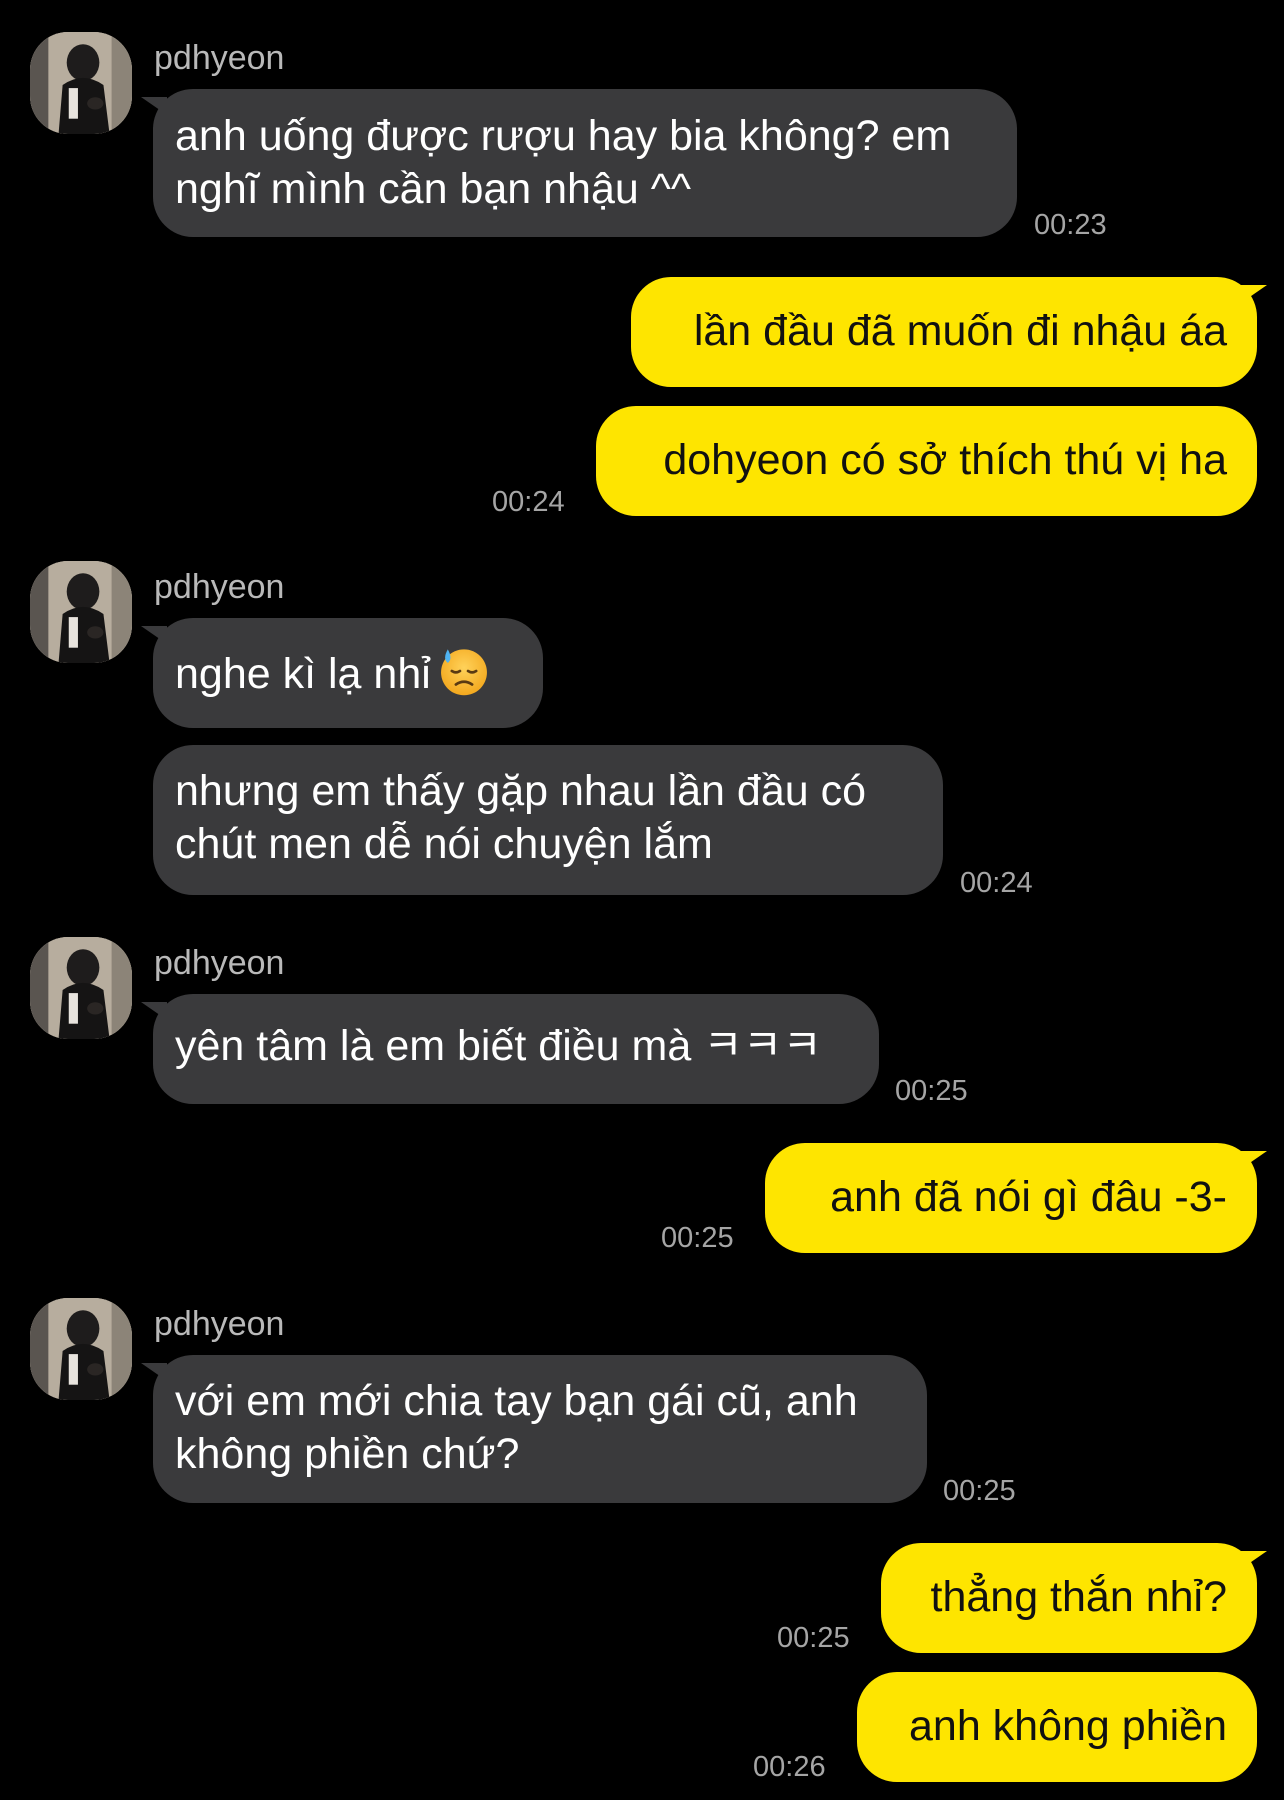 This screenshot has width=1284, height=1800. I want to click on message-bubble-outgoing: lần đầu đã muốn đi nhậu áa, so click(949, 332).